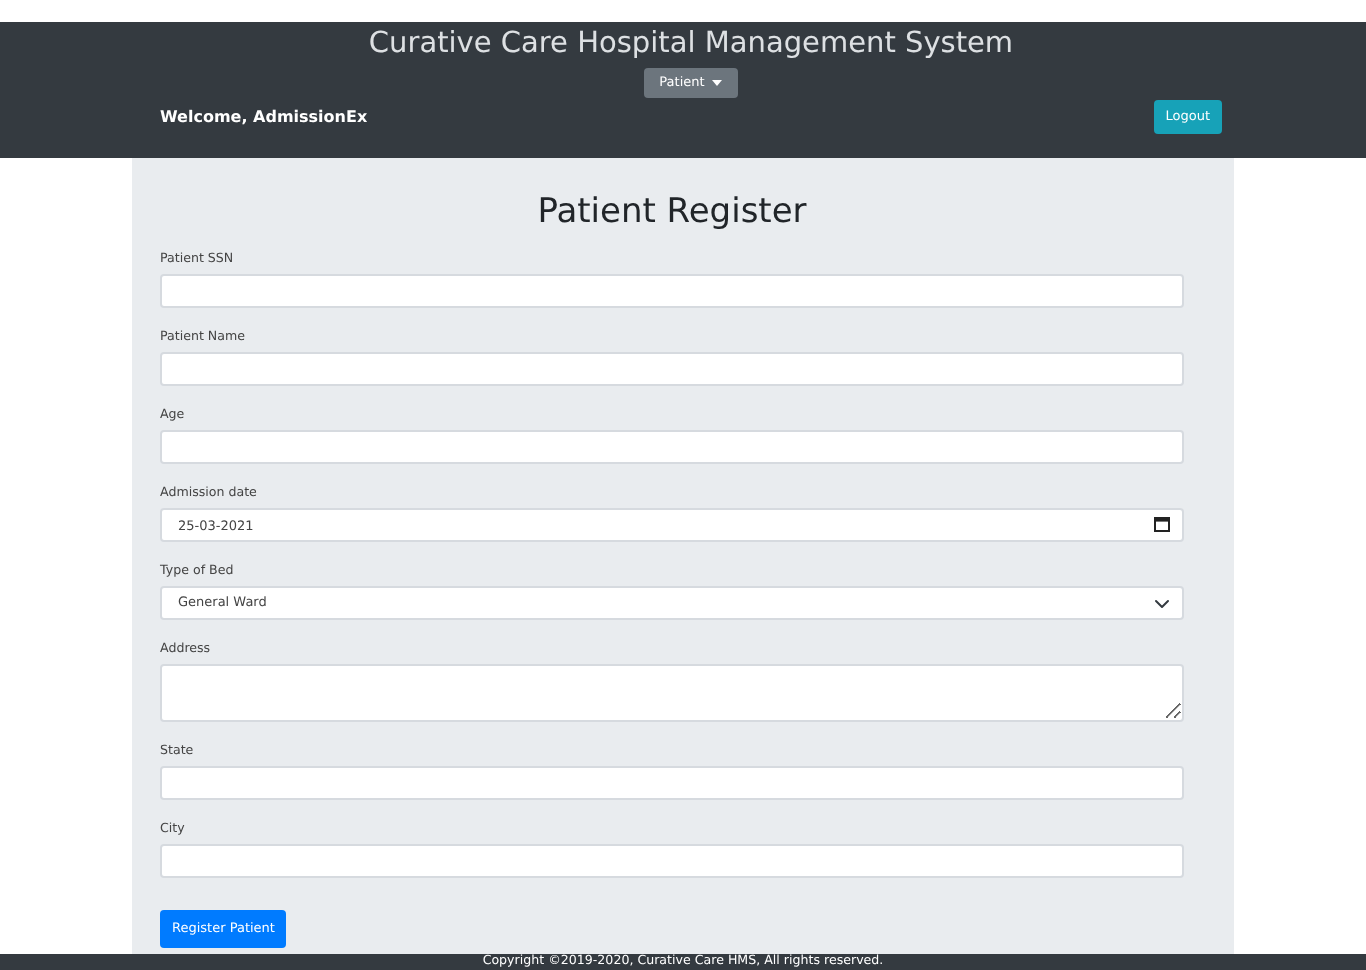  I want to click on textarea-field, so click(672, 693).